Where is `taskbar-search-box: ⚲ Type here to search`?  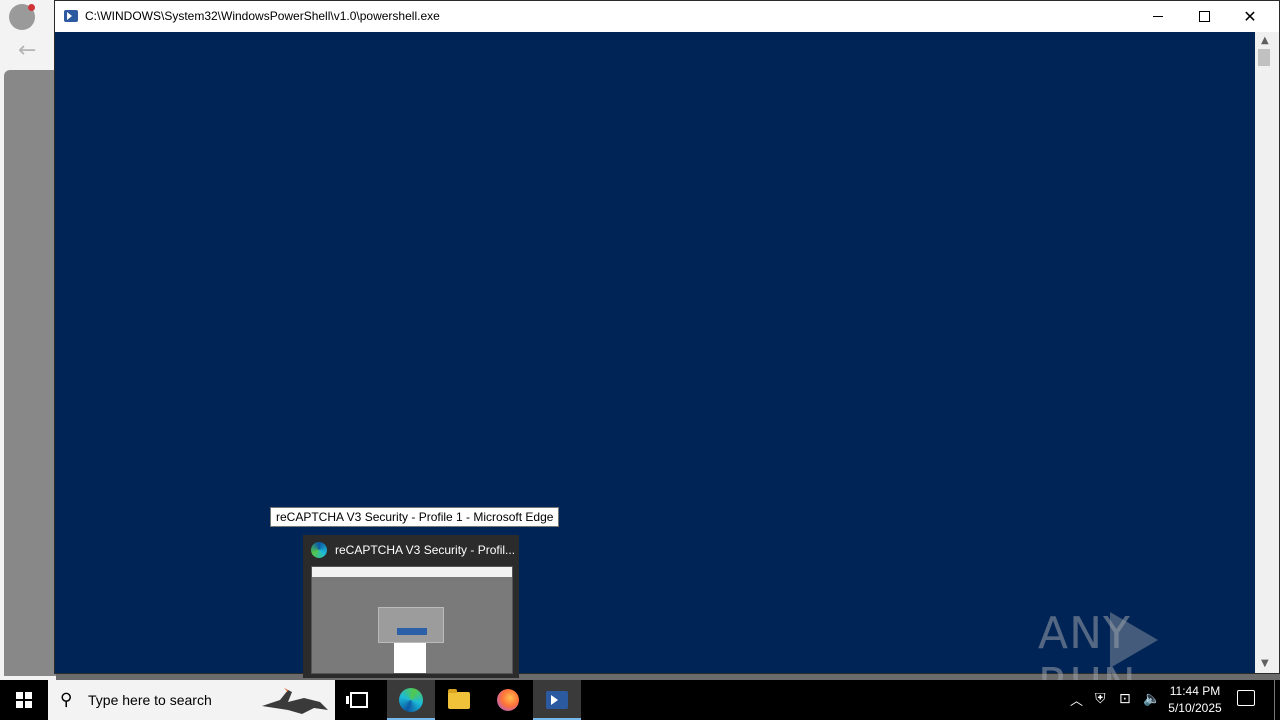
taskbar-search-box: ⚲ Type here to search is located at coordinates (191, 700).